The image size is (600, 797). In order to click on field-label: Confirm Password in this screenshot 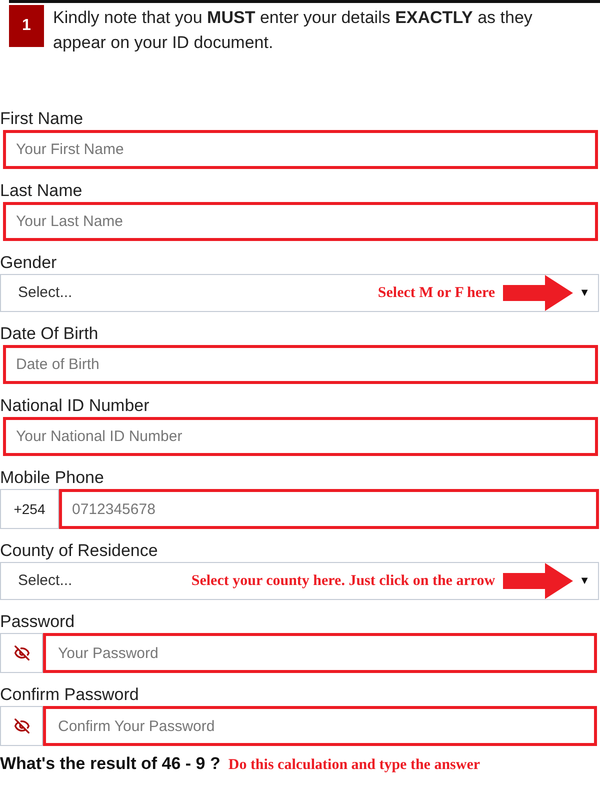, I will do `click(70, 695)`.